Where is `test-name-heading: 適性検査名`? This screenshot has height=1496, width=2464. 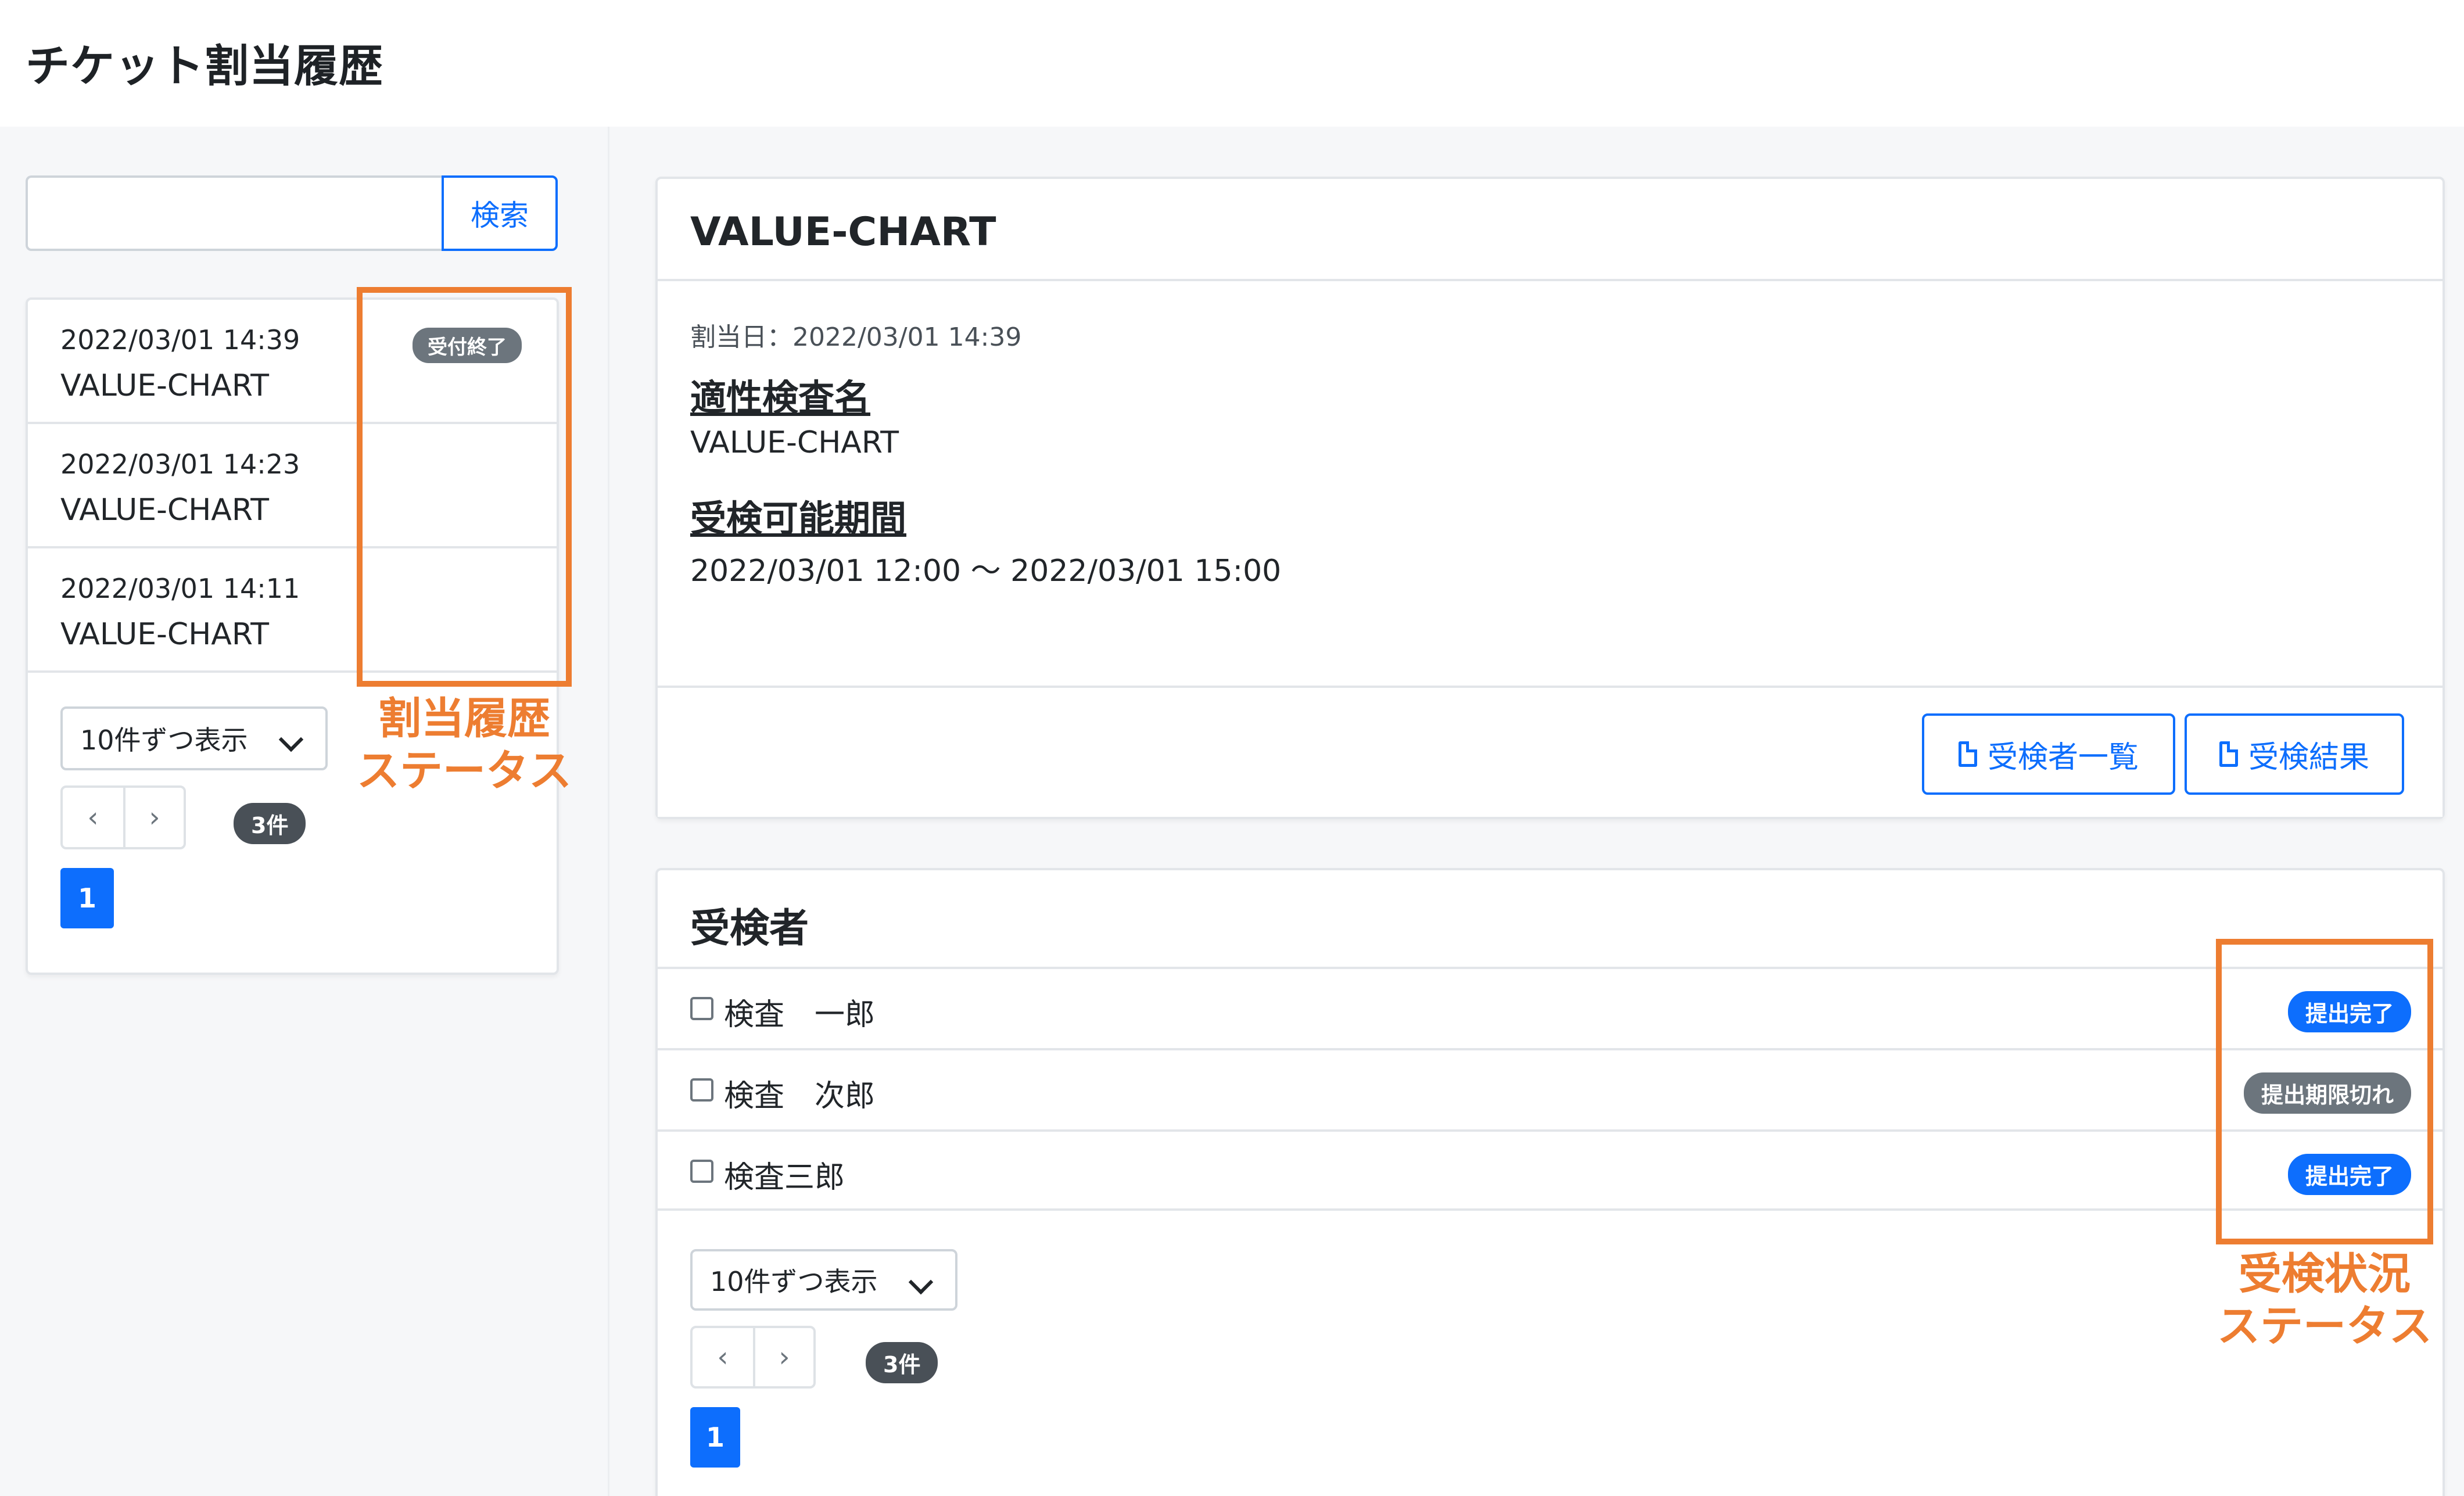
test-name-heading: 適性検査名 is located at coordinates (780, 397).